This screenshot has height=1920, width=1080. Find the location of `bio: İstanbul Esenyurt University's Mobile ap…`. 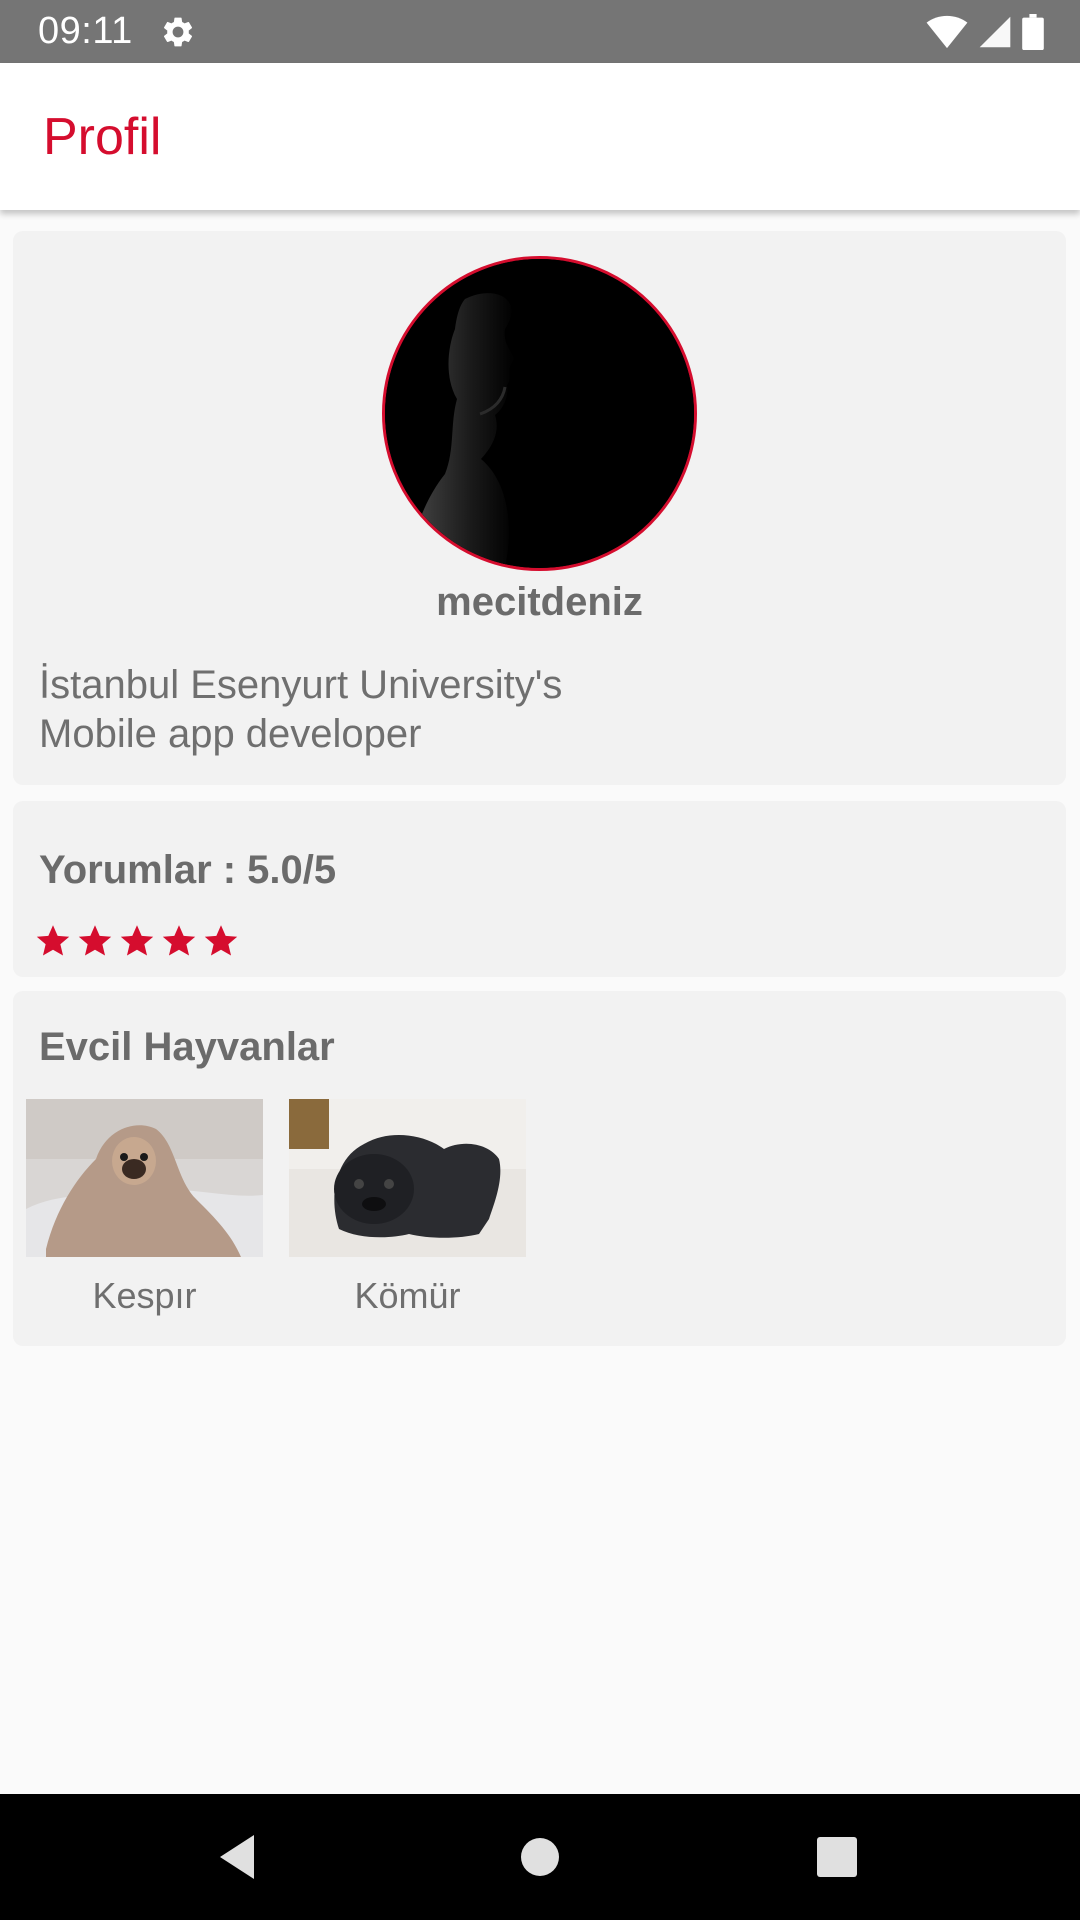

bio: İstanbul Esenyurt University's Mobile ap… is located at coordinates (489, 710).